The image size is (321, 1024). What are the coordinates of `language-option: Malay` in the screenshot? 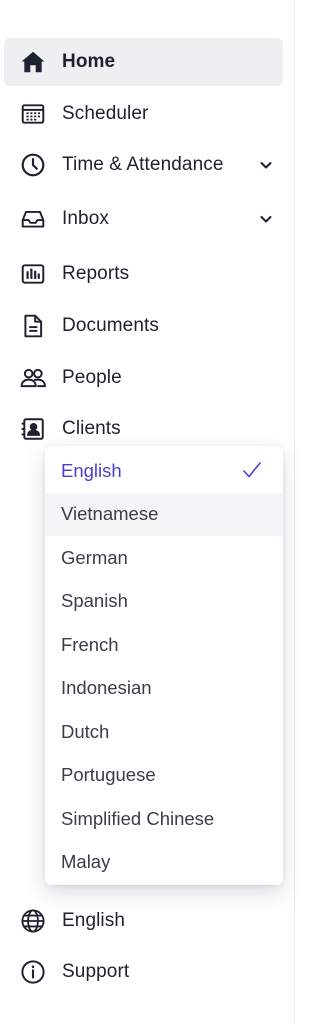 It's located at (164, 863).